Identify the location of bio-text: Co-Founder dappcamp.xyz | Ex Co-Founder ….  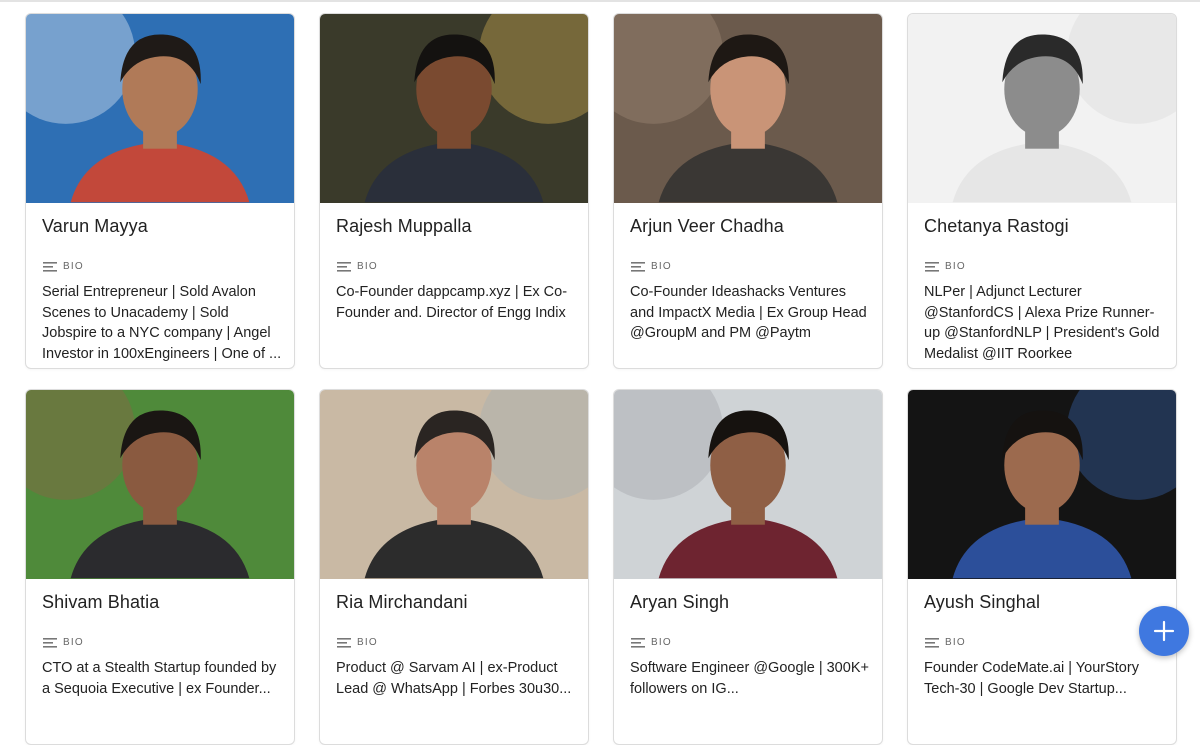
(452, 302).